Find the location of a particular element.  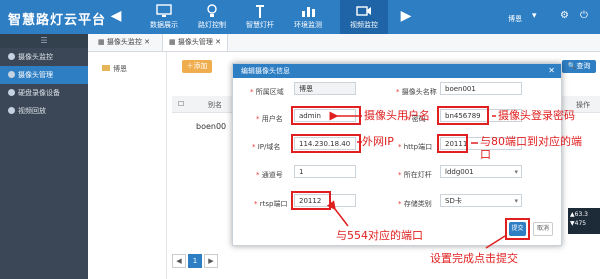

power-icon: ⏻ is located at coordinates (584, 15).